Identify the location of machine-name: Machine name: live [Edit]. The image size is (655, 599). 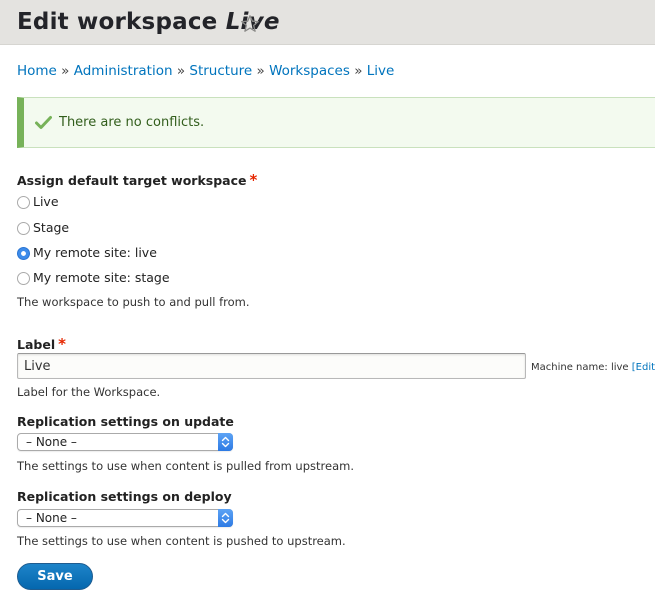
(593, 367).